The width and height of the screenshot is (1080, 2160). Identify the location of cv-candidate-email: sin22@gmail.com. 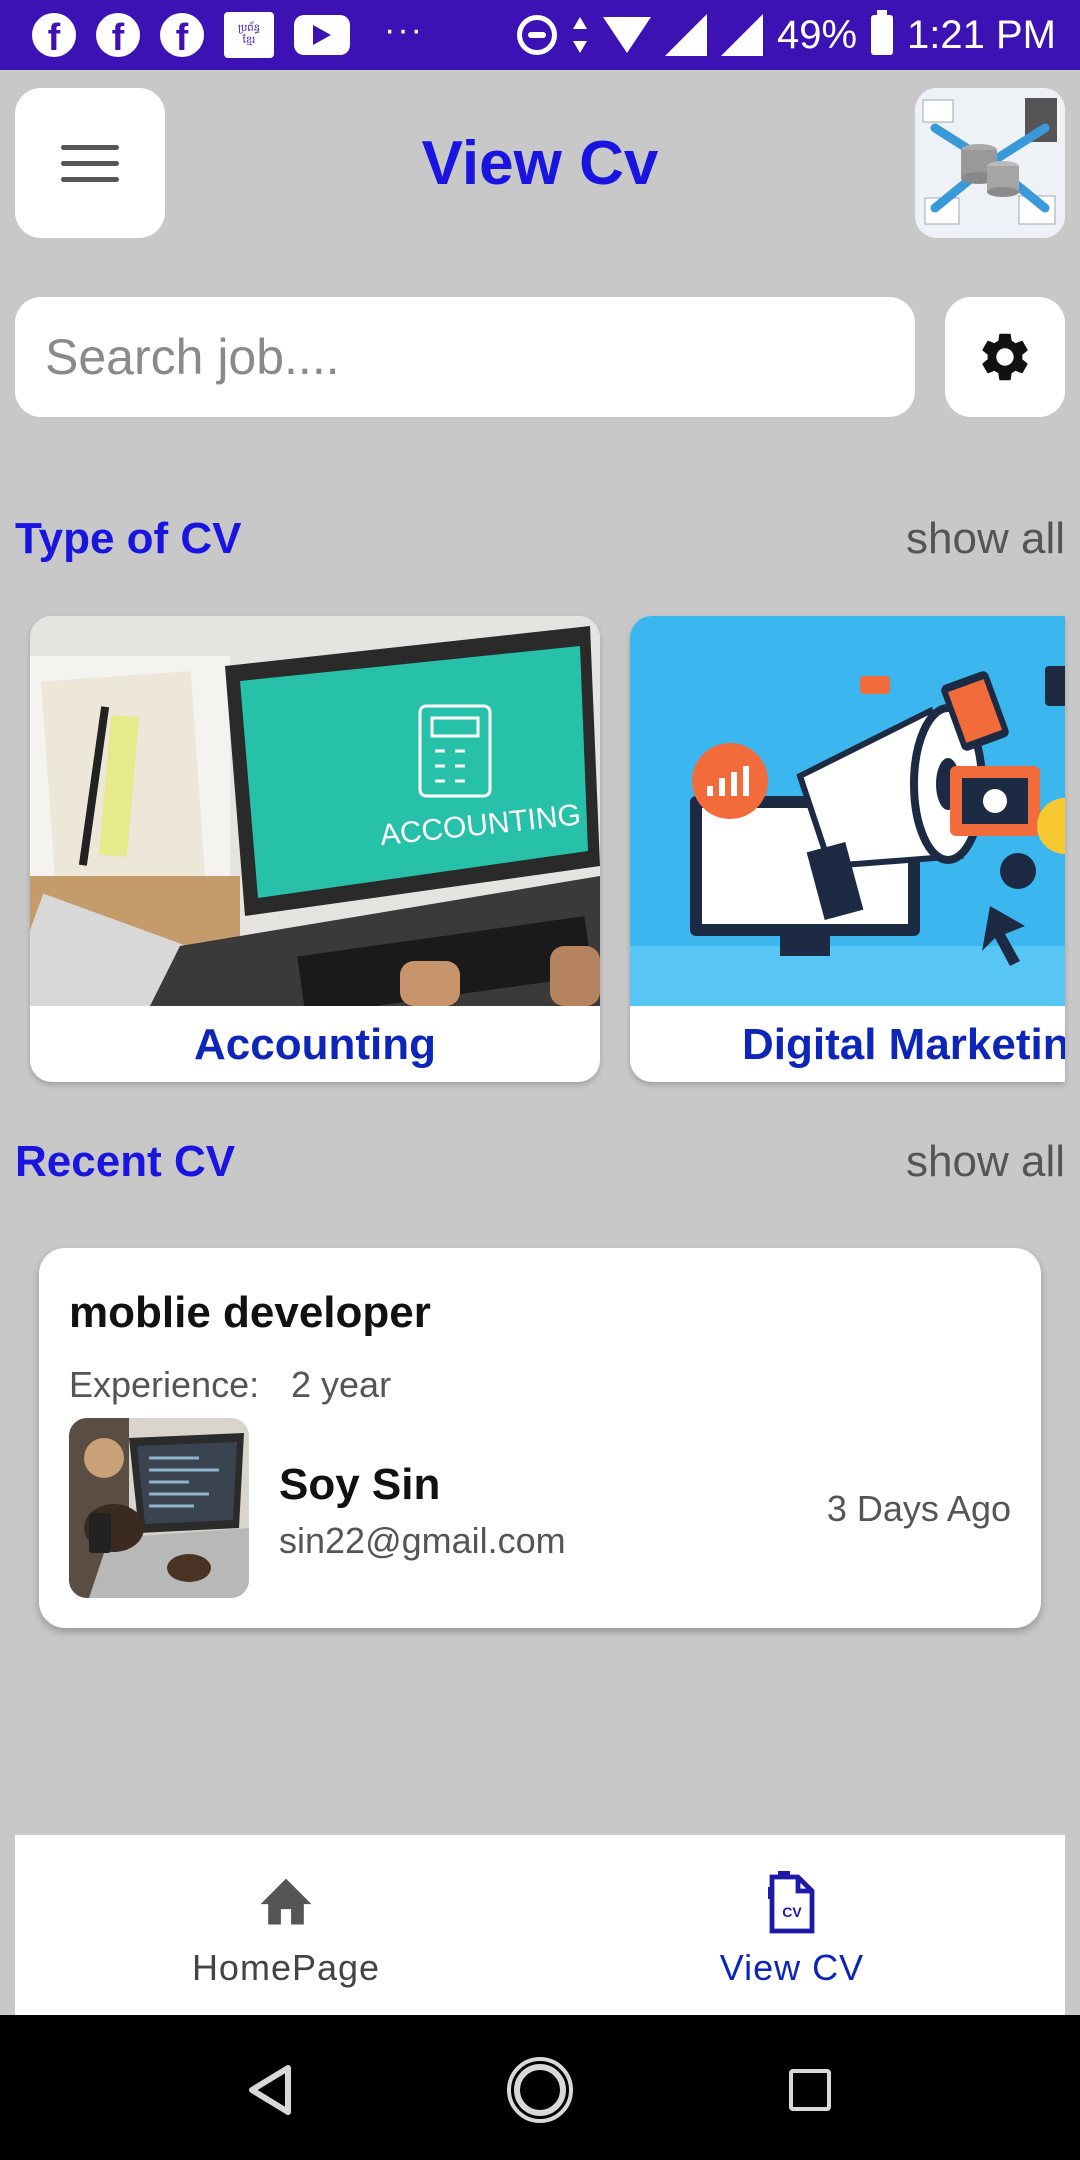
(422, 1540).